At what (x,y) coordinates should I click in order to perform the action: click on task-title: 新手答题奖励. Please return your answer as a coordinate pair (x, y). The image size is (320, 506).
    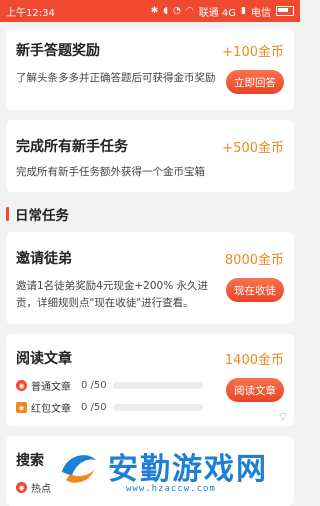
    Looking at the image, I should click on (58, 51).